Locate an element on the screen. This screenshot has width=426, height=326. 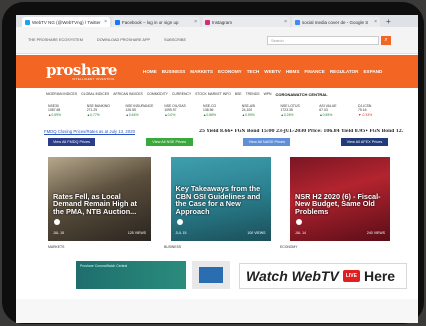
story-views: 240 VIEWS is located at coordinates (375, 233).